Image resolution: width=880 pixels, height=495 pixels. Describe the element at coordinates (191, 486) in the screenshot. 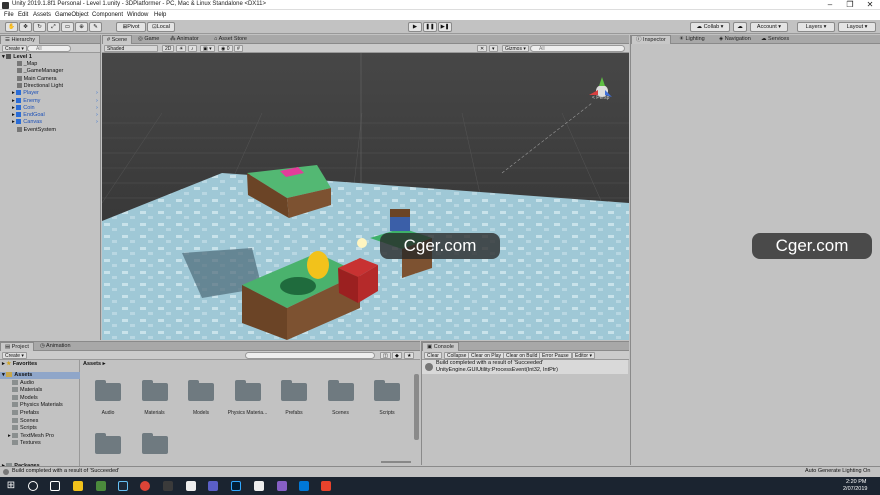

I see `unity-icon` at that location.